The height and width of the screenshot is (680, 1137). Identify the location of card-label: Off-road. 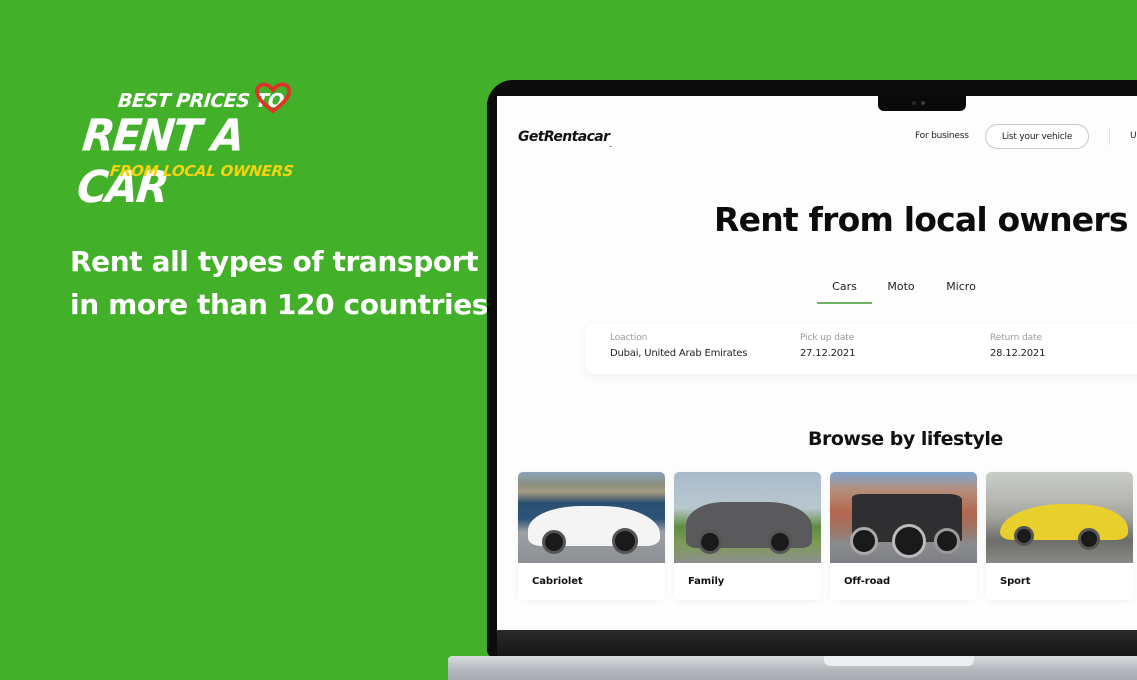
(867, 581).